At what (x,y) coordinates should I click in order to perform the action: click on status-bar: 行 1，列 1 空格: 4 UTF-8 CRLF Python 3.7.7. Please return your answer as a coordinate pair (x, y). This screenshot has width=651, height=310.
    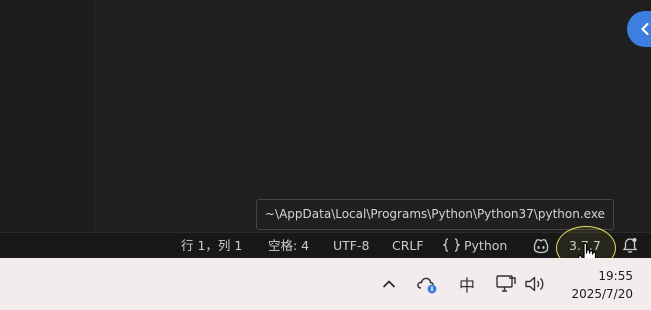
    Looking at the image, I should click on (325, 245).